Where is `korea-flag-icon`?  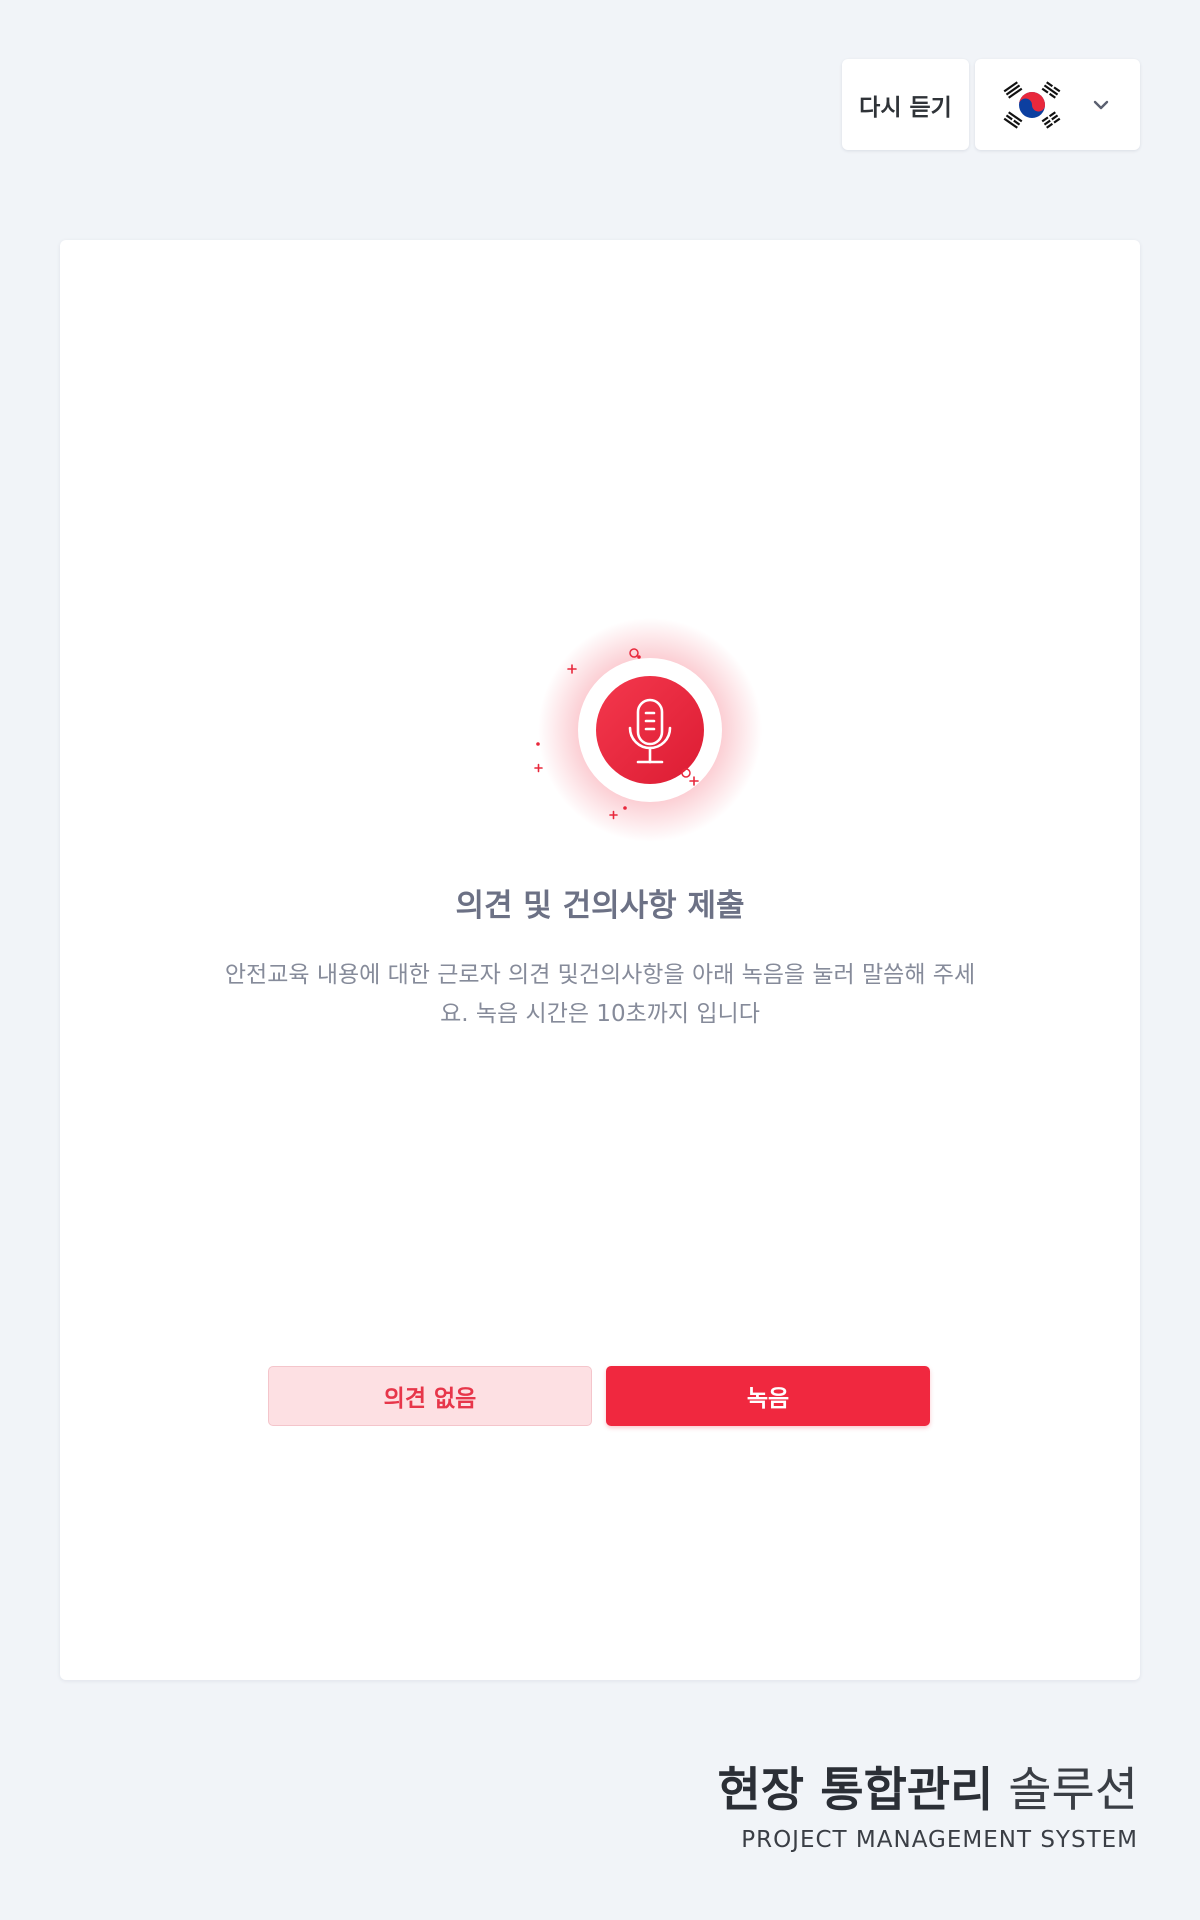 korea-flag-icon is located at coordinates (1032, 104).